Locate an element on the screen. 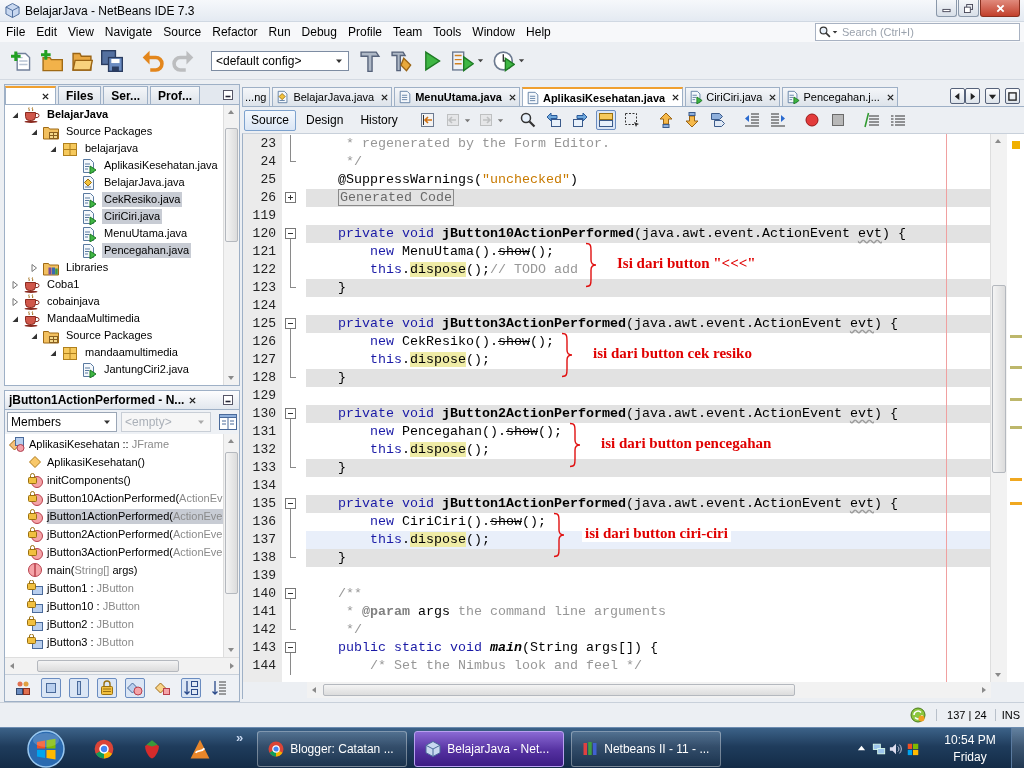 Image resolution: width=1024 pixels, height=768 pixels. flag-icon is located at coordinates (913, 748).